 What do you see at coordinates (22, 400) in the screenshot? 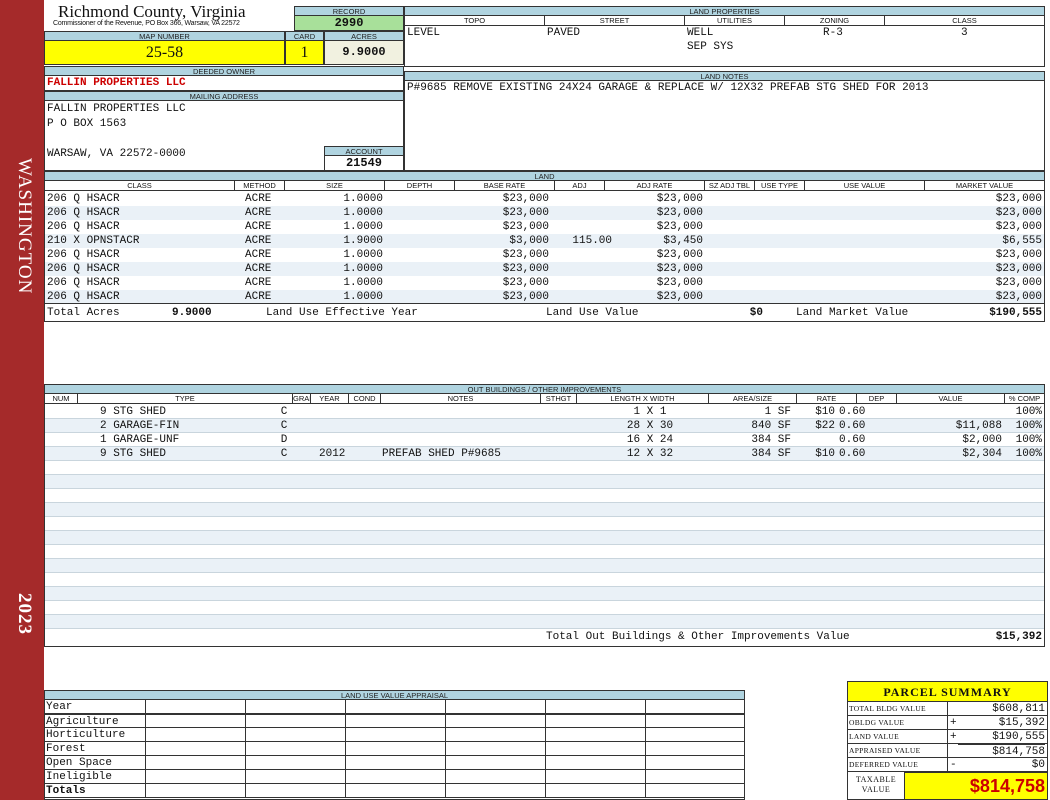
I see `district-sidebar: WASHINGTON 2023` at bounding box center [22, 400].